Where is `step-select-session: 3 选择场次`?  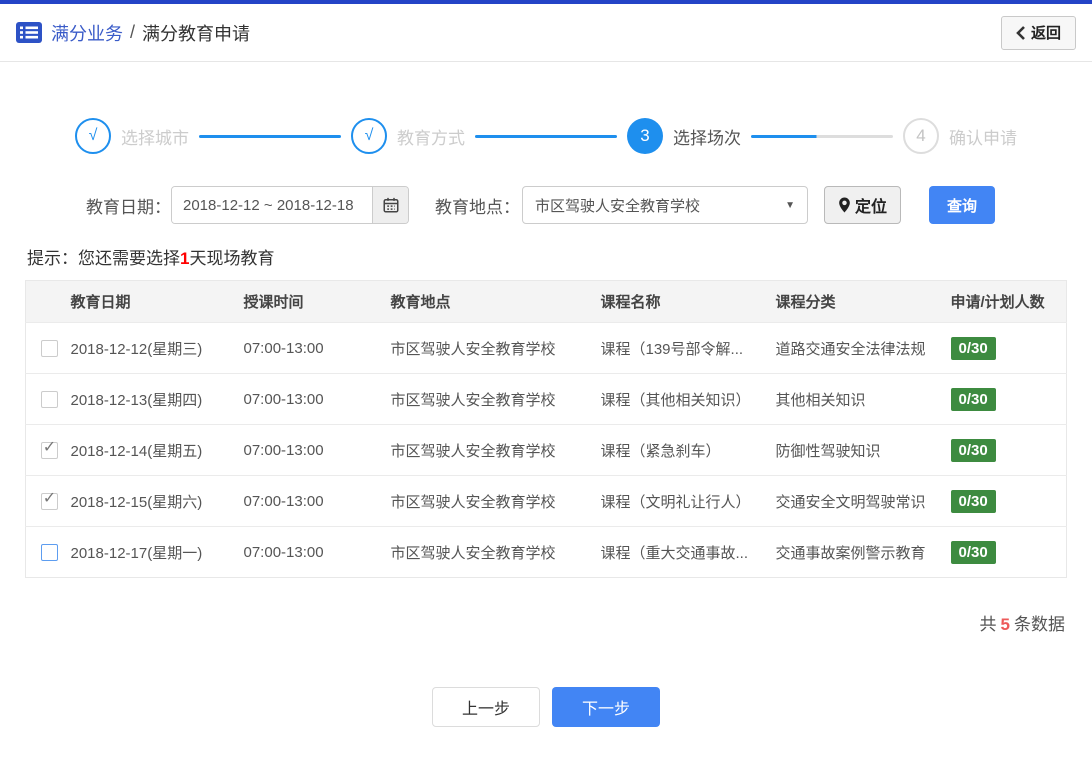
step-select-session: 3 选择场次 is located at coordinates (684, 136).